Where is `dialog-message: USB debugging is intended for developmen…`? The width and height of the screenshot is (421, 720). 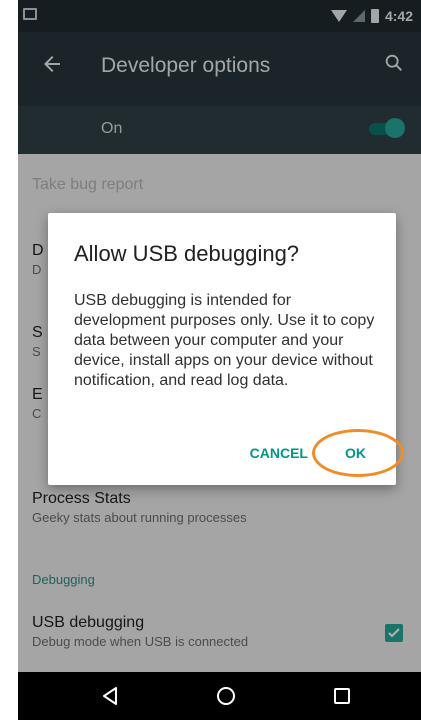
dialog-message: USB debugging is intended for developmen… is located at coordinates (224, 340).